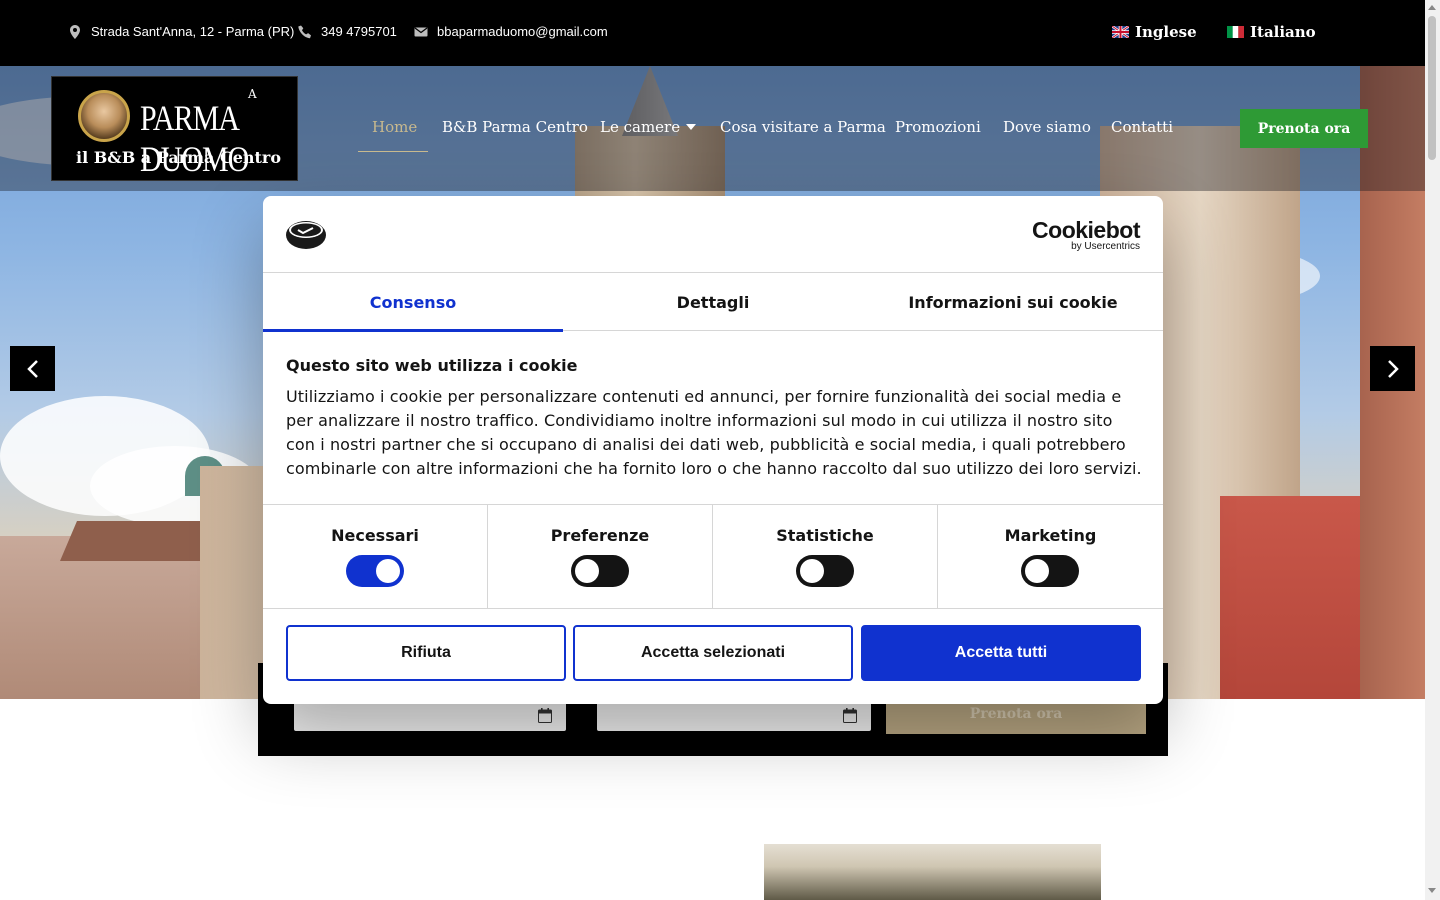 This screenshot has width=1440, height=900. I want to click on category-statistiche: Statistiche, so click(825, 557).